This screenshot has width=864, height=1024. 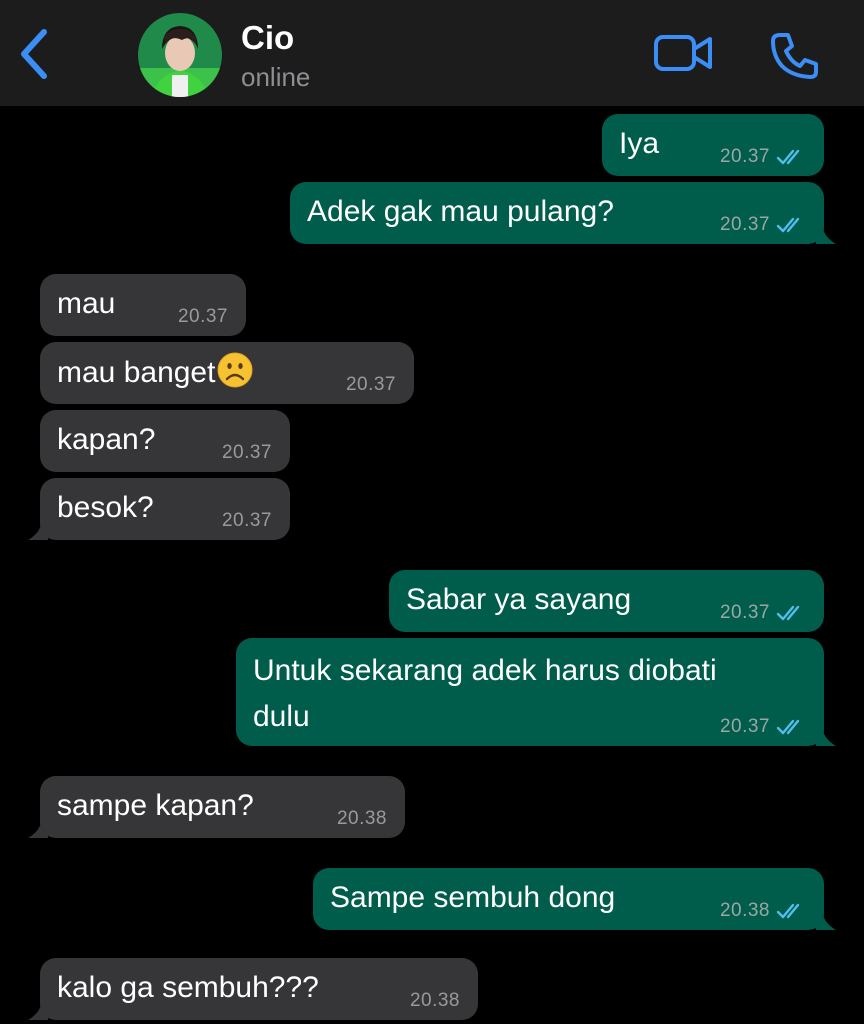 I want to click on voice-call-button, so click(x=794, y=56).